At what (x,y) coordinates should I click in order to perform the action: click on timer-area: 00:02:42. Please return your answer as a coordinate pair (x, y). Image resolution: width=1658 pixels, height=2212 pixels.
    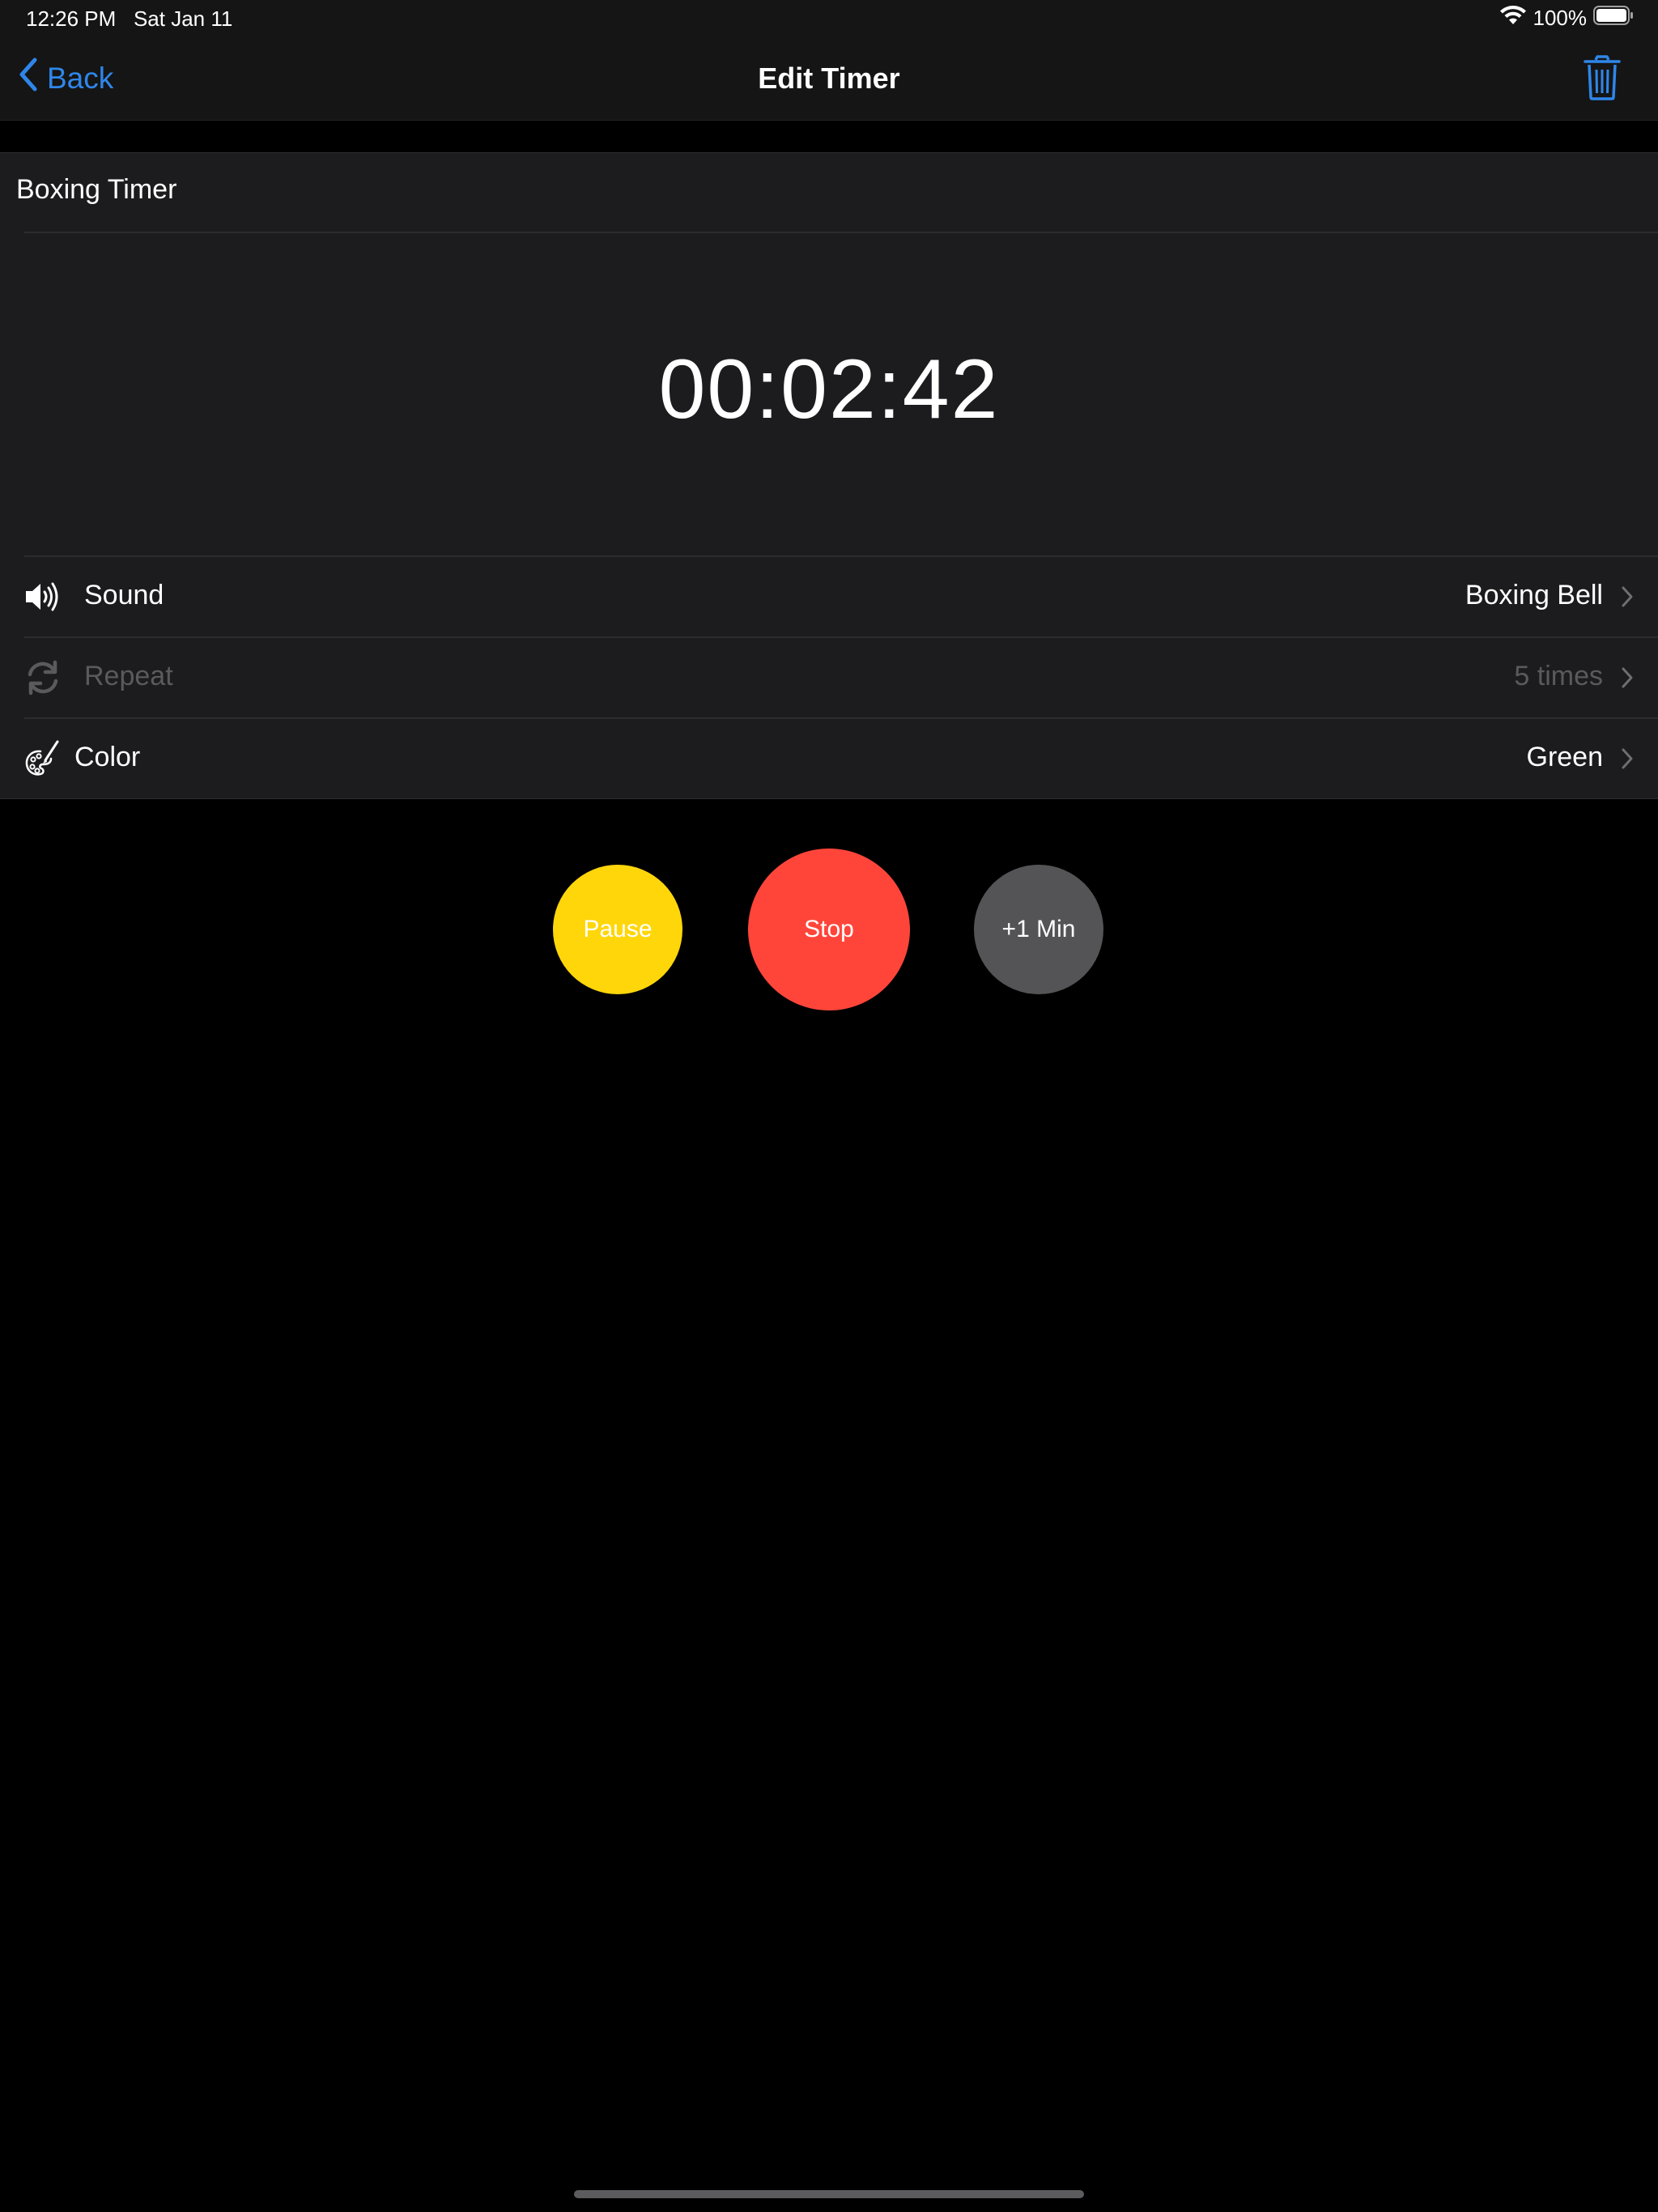
    Looking at the image, I should click on (841, 395).